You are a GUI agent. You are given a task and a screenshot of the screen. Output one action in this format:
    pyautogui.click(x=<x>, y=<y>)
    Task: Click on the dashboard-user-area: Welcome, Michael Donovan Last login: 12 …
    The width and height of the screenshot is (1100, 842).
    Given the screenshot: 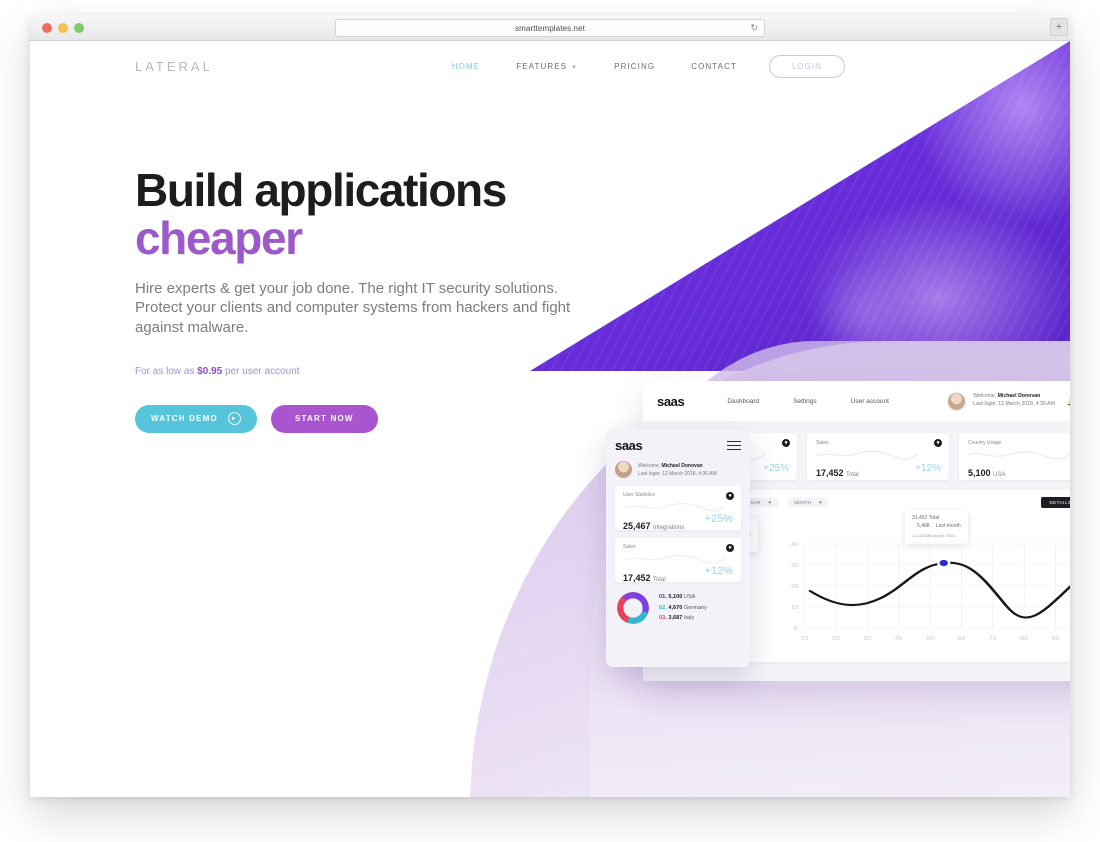 What is the action you would take?
    pyautogui.click(x=1008, y=401)
    